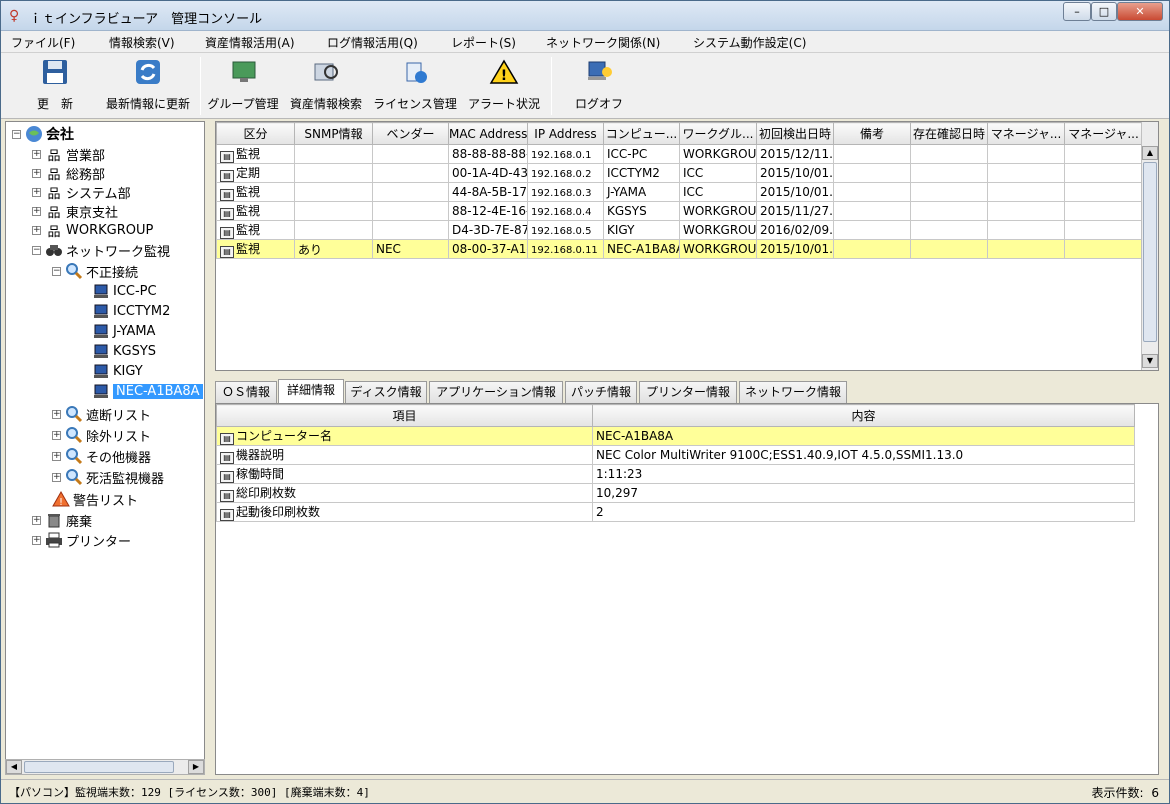 Image resolution: width=1170 pixels, height=804 pixels. What do you see at coordinates (101, 250) in the screenshot?
I see `tree-node-network-monitor: − ネットワーク監視` at bounding box center [101, 250].